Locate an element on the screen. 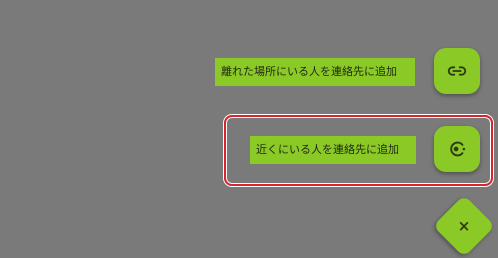 Image resolution: width=498 pixels, height=258 pixels. add-remote-contact-label: 離れた場所にいる人を連絡先に追加 is located at coordinates (315, 72).